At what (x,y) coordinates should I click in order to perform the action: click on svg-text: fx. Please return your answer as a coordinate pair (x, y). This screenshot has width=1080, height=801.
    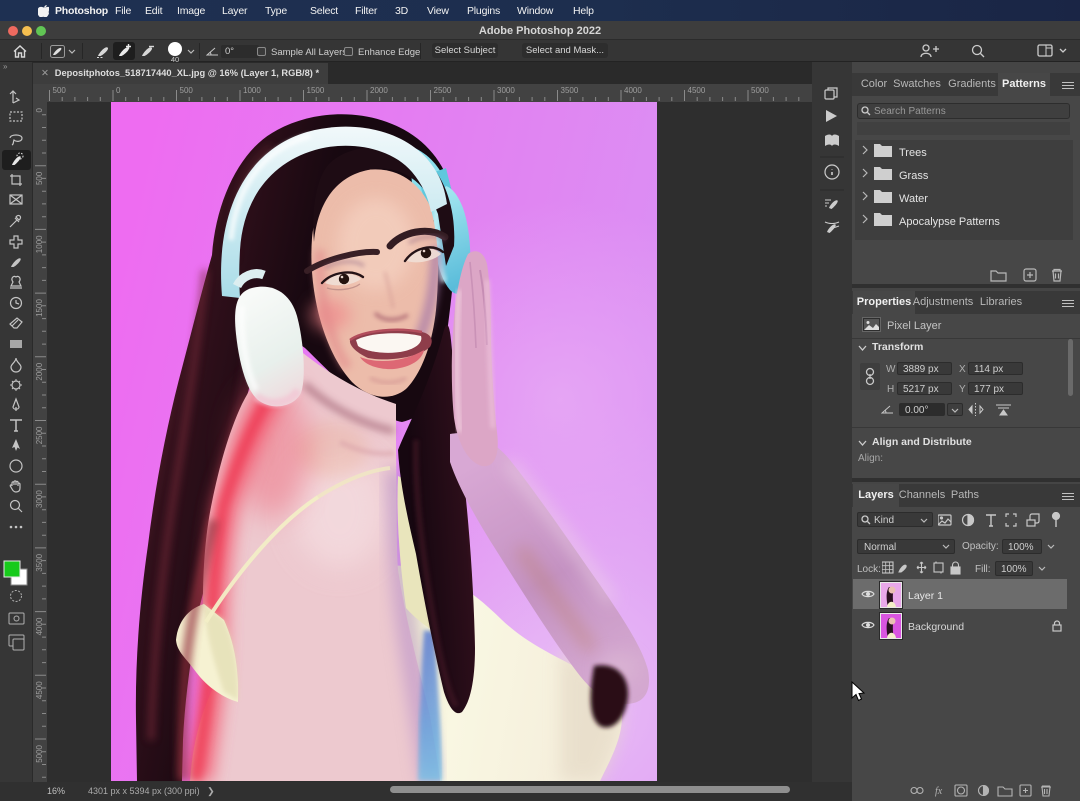
    Looking at the image, I should click on (939, 791).